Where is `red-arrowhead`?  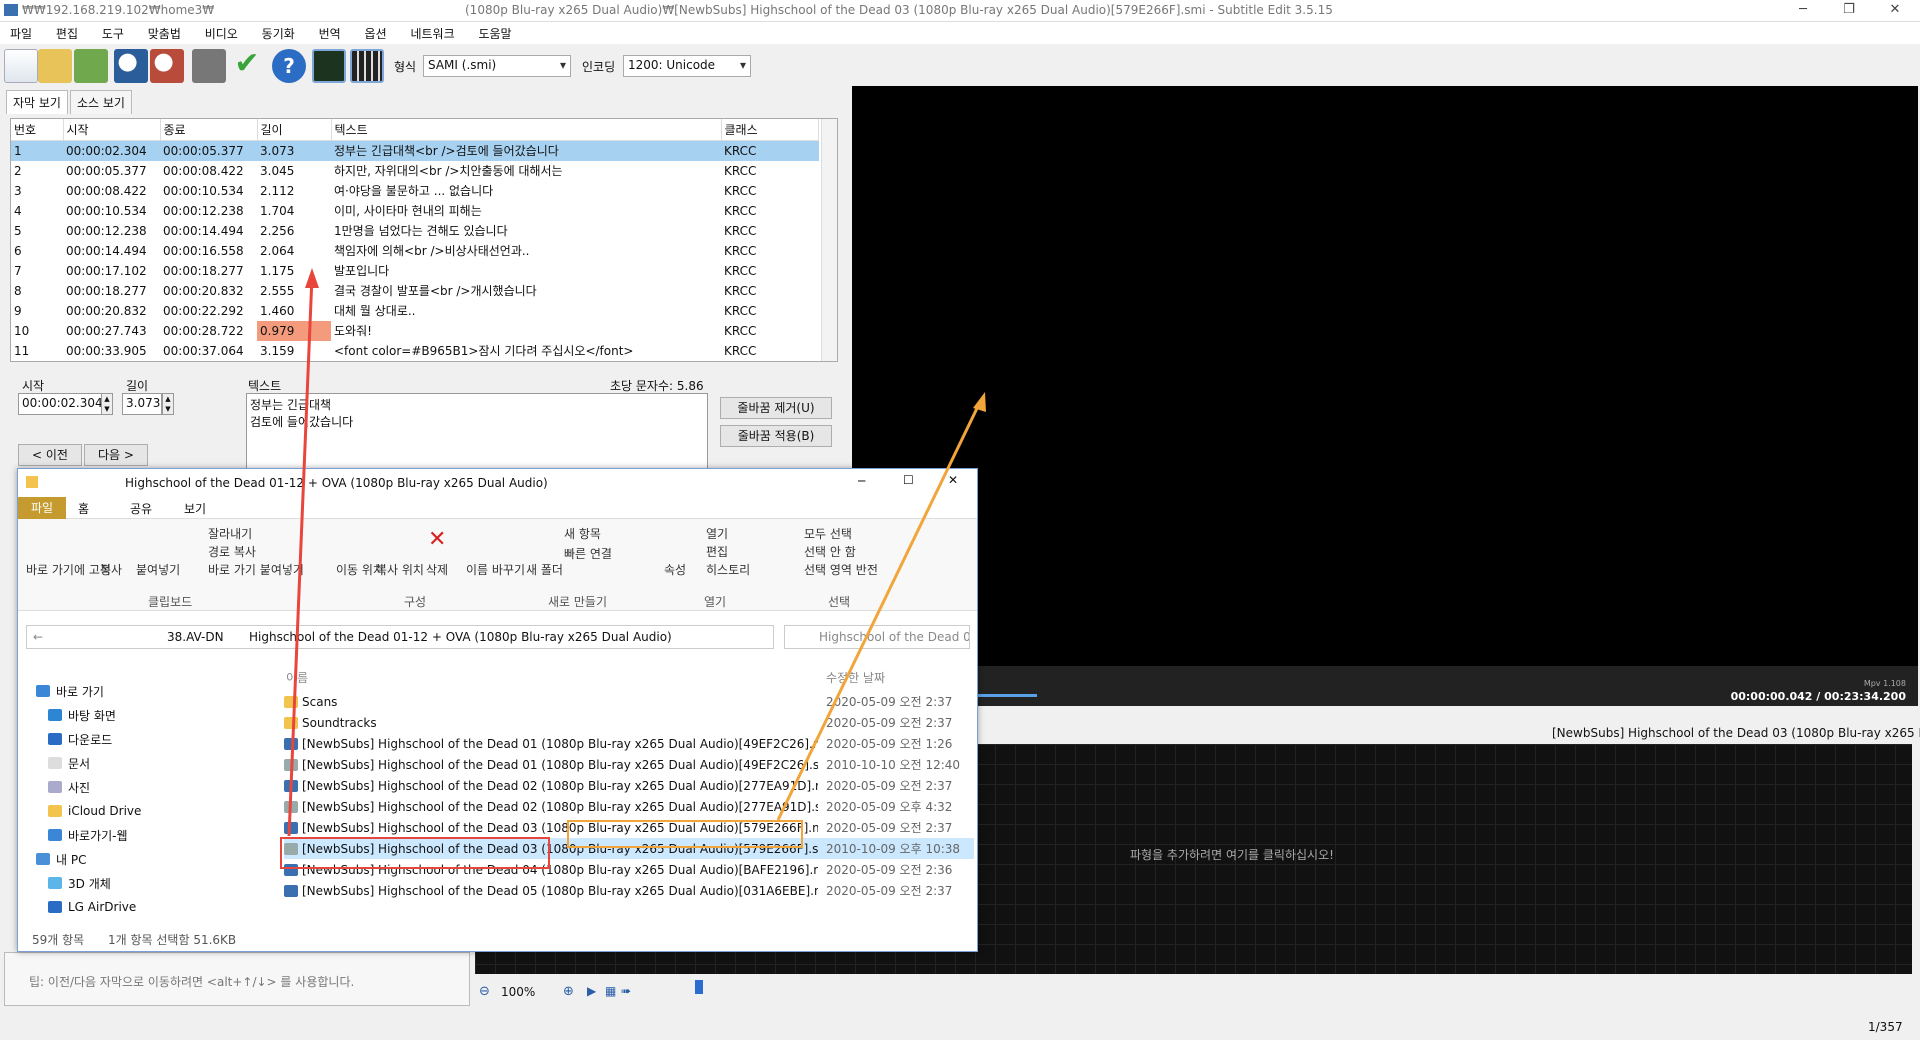
red-arrowhead is located at coordinates (312, 278).